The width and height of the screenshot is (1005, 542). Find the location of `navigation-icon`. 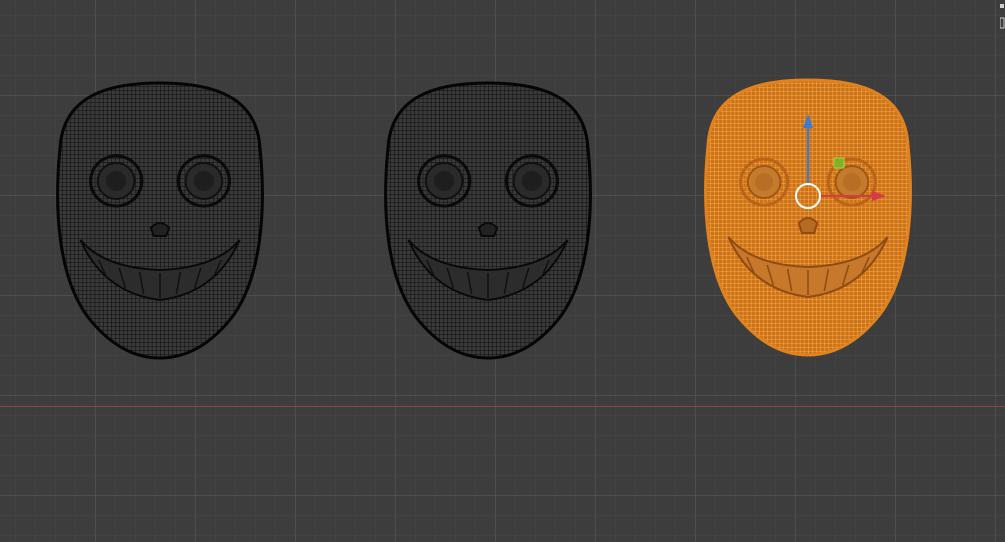

navigation-icon is located at coordinates (1002, 16).